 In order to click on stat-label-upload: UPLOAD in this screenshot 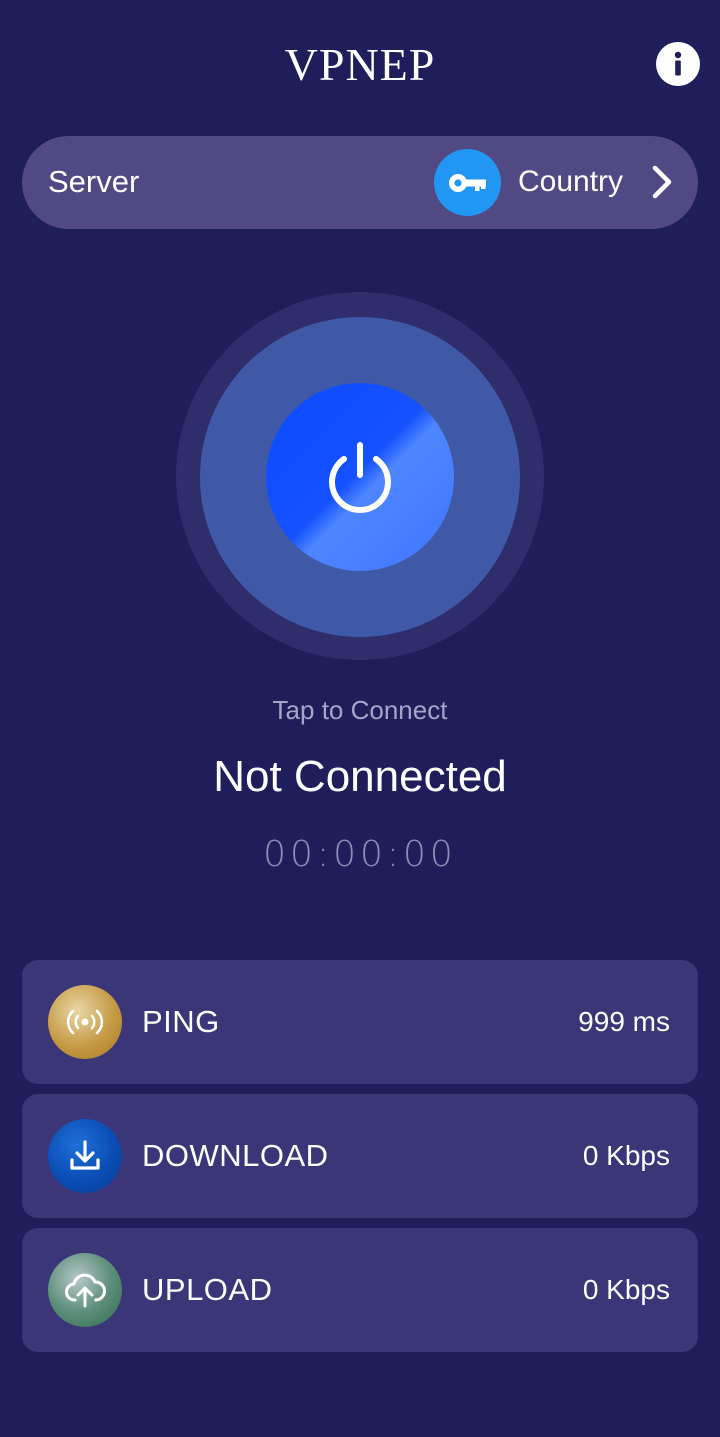, I will do `click(207, 1289)`.